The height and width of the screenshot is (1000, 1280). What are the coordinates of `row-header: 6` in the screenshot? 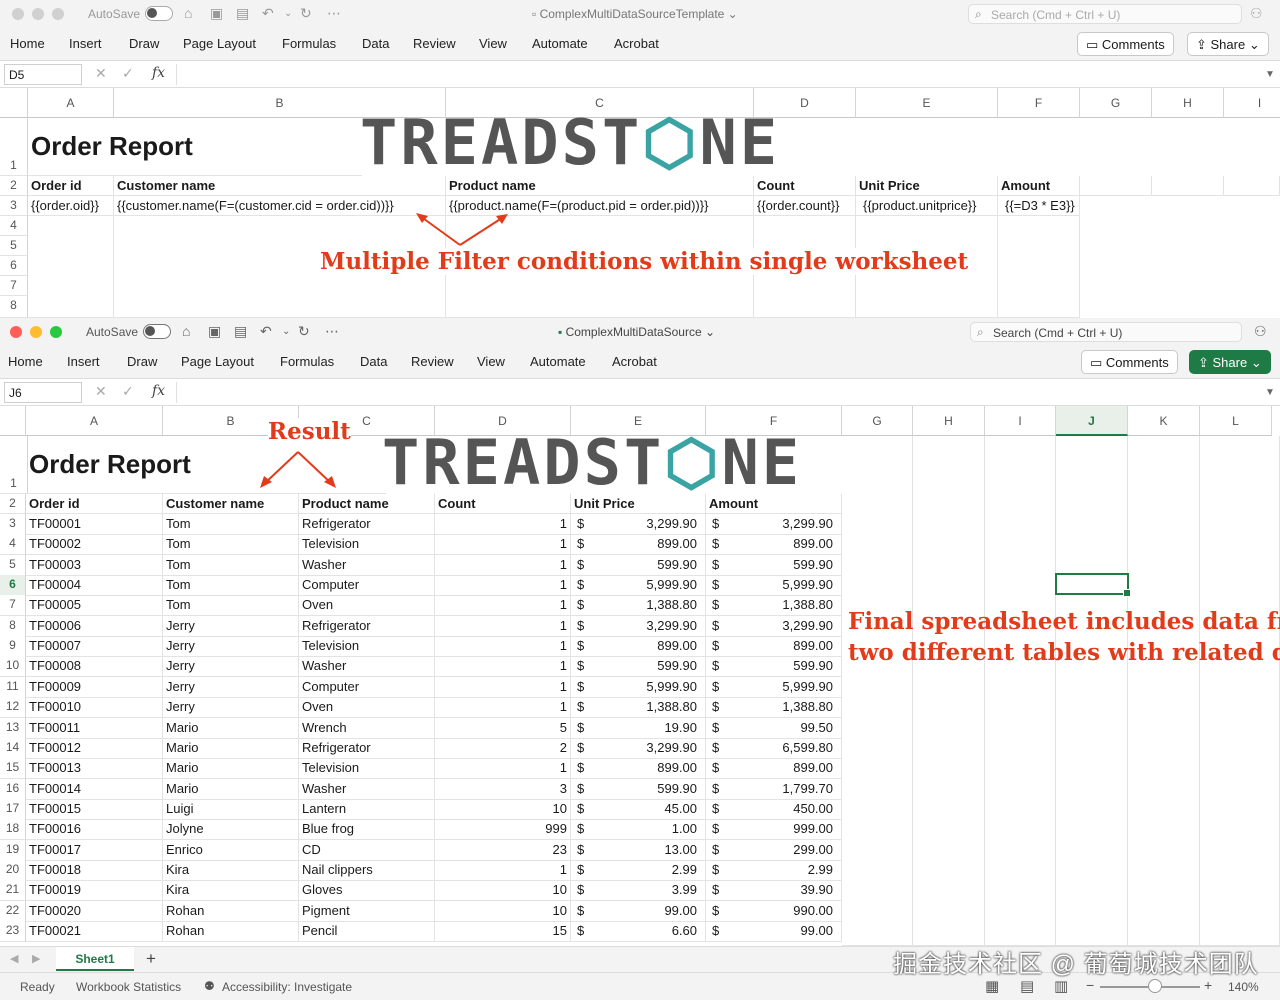 It's located at (13, 585).